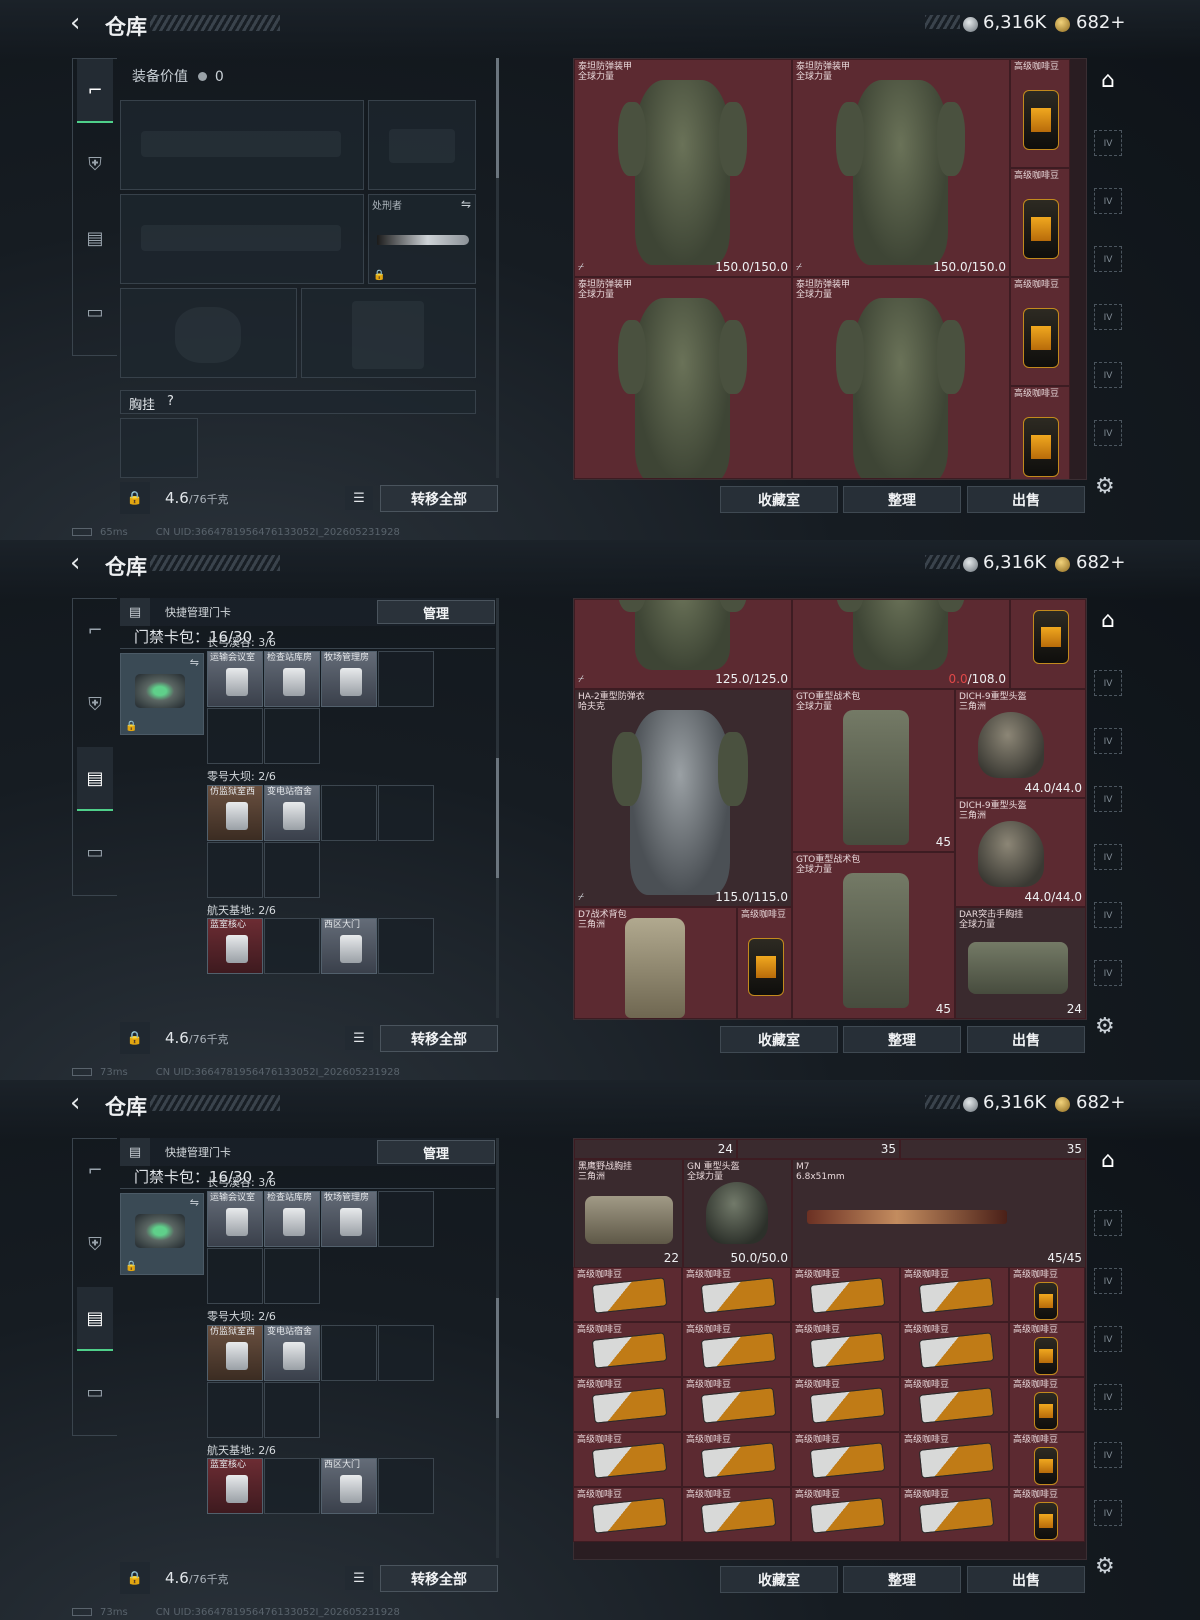  I want to click on melee-slot: 处刑者 ⇋ 🔒, so click(422, 239).